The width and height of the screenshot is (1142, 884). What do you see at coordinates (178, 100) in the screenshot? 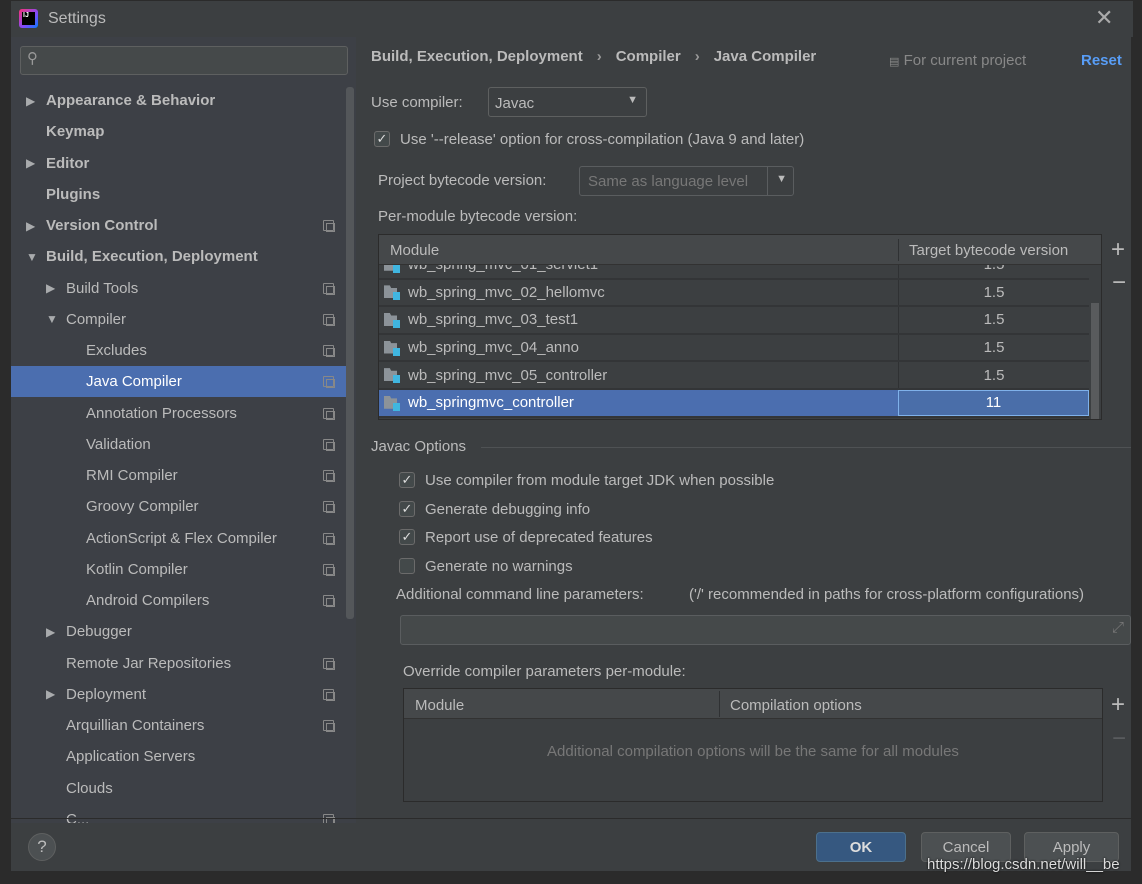
I see `sidebar-item: ▶ Appearance & Behavior` at bounding box center [178, 100].